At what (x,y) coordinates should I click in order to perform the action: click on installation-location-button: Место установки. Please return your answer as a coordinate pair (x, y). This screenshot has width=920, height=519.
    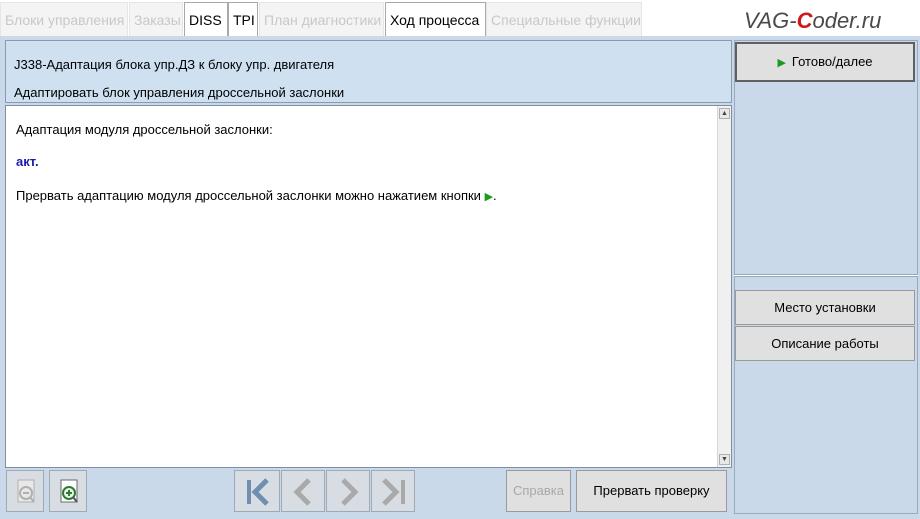
    Looking at the image, I should click on (825, 307).